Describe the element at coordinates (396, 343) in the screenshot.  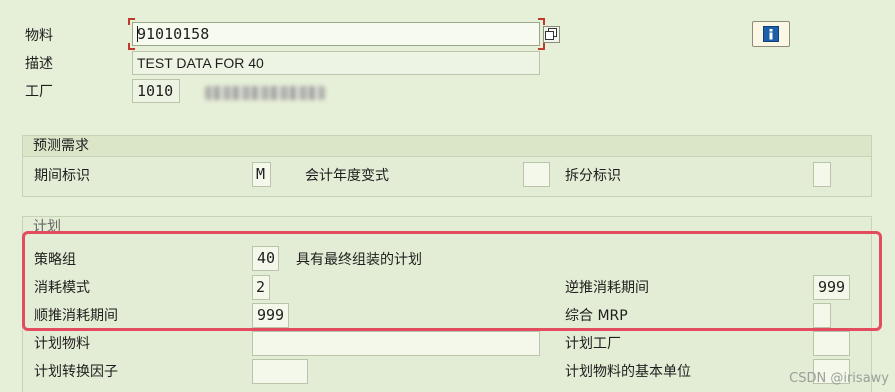
I see `planning-material-input` at that location.